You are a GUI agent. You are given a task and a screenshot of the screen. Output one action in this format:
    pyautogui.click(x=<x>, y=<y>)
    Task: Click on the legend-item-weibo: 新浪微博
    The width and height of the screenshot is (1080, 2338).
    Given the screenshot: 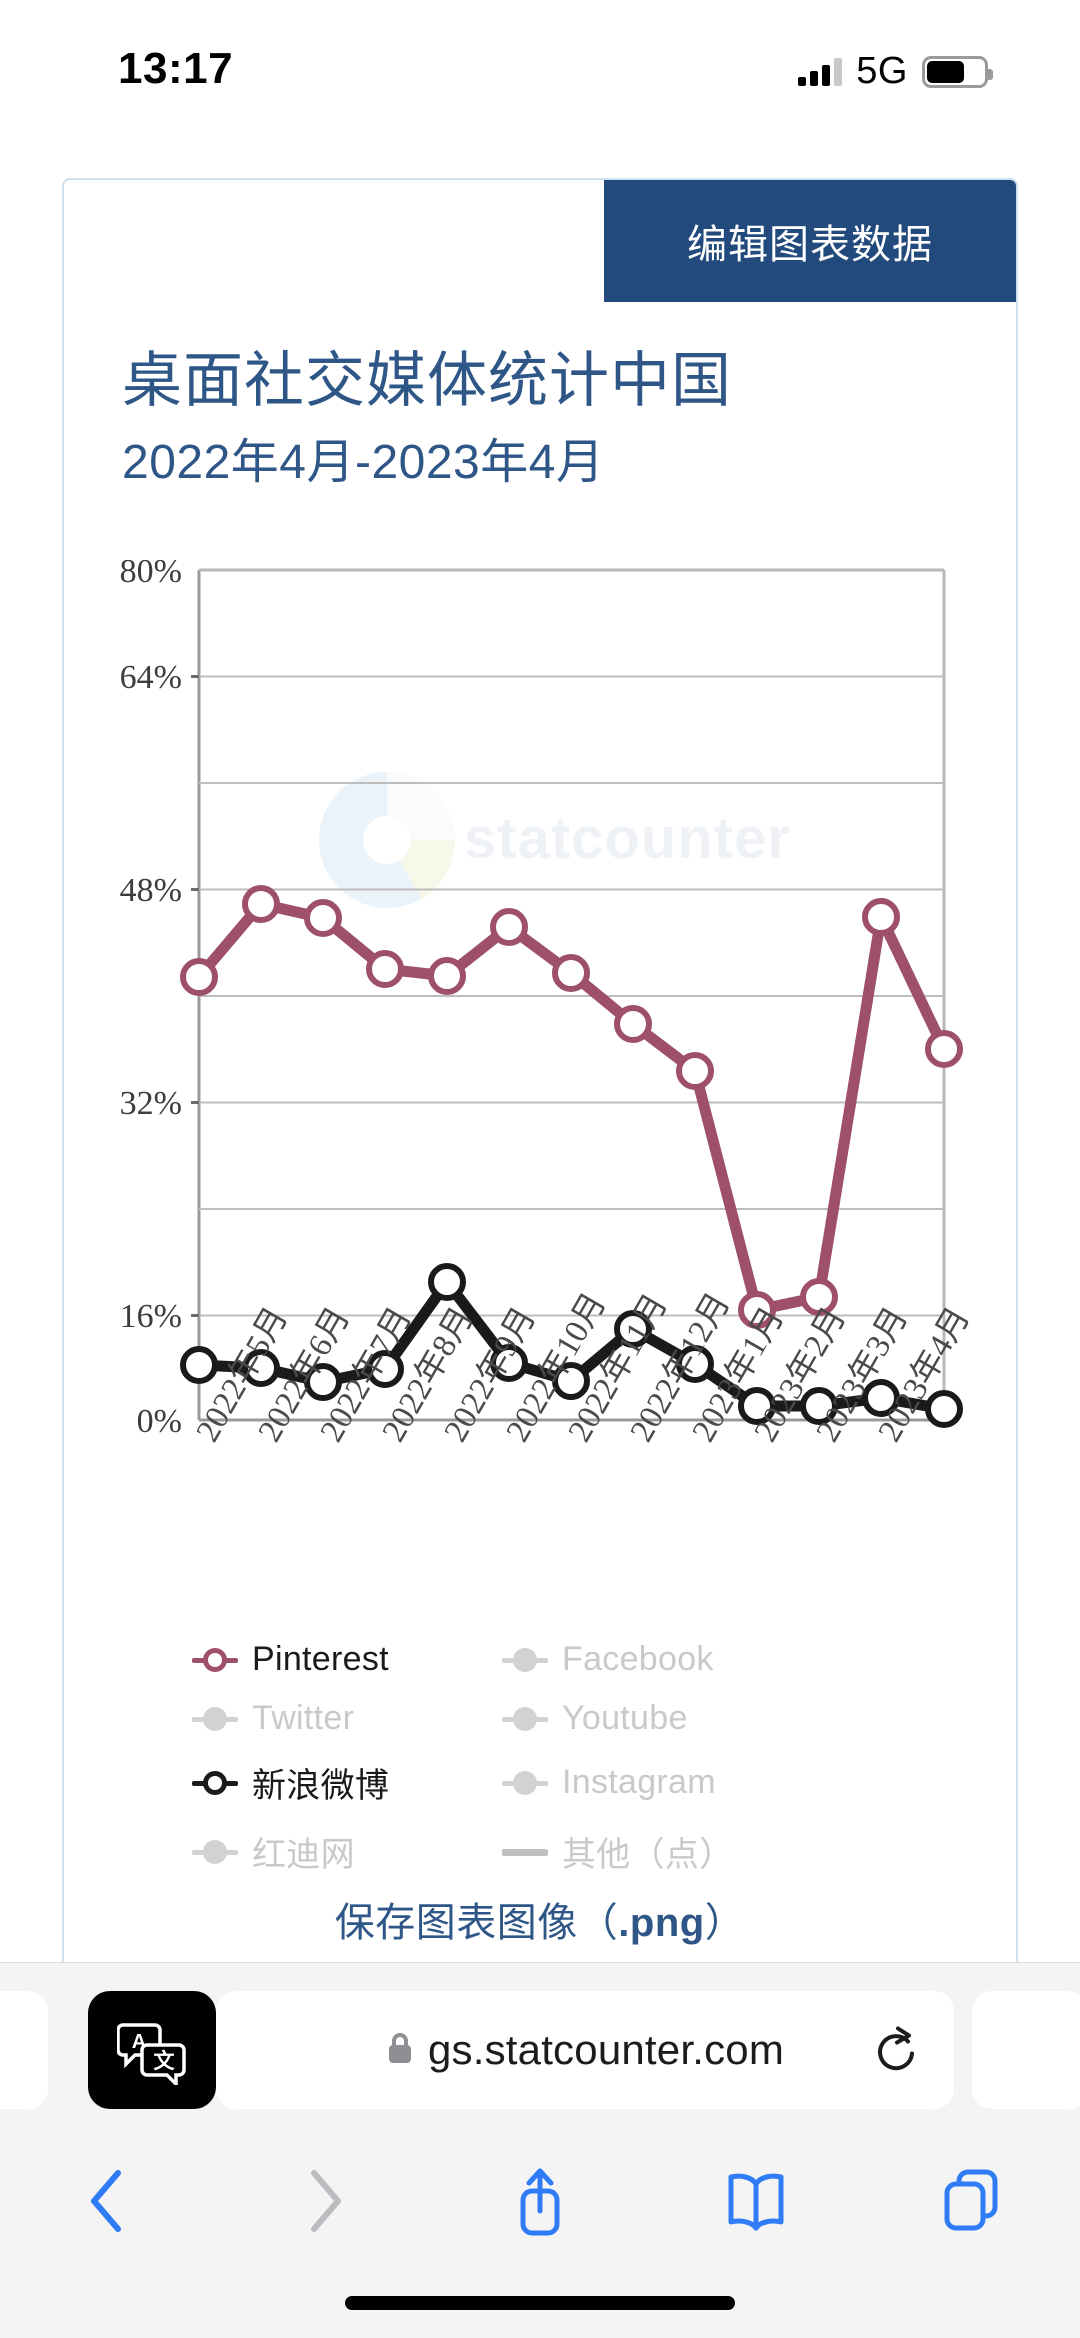 What is the action you would take?
    pyautogui.click(x=347, y=1782)
    